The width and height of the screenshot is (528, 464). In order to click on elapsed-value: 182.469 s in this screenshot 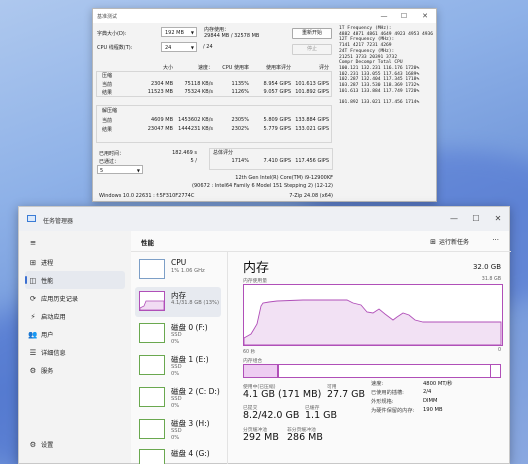, I will do `click(184, 153)`.